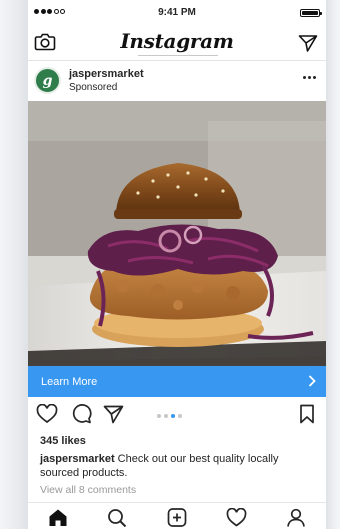 This screenshot has width=340, height=529. Describe the element at coordinates (88, 490) in the screenshot. I see `view-comments-link: View all 8 comments` at that location.